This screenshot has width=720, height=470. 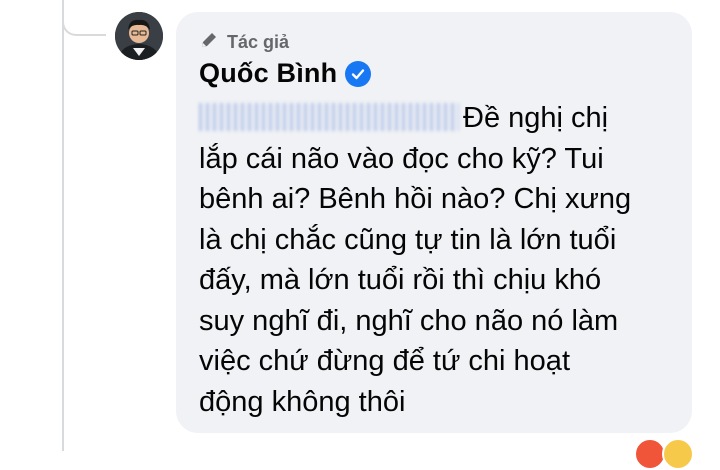 I want to click on thread-connector, so click(x=84, y=23).